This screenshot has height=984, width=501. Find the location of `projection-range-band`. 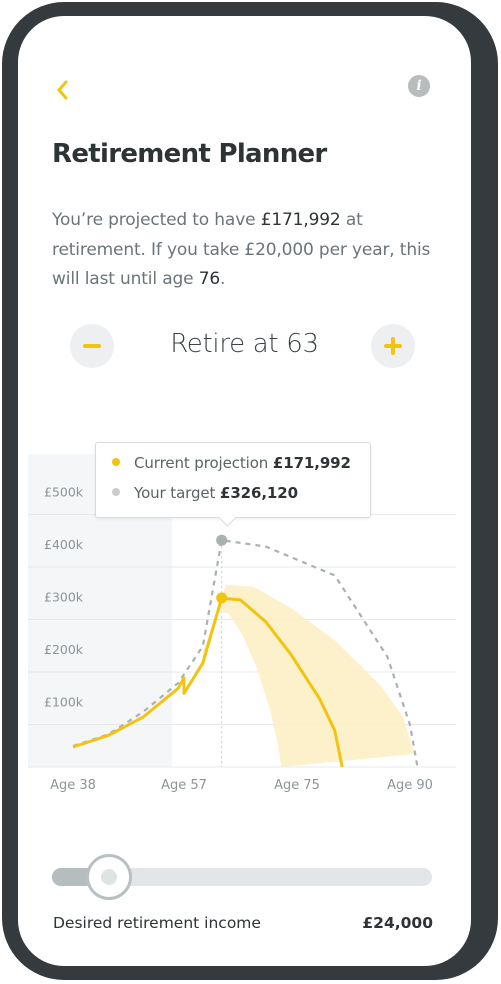

projection-range-band is located at coordinates (308, 675).